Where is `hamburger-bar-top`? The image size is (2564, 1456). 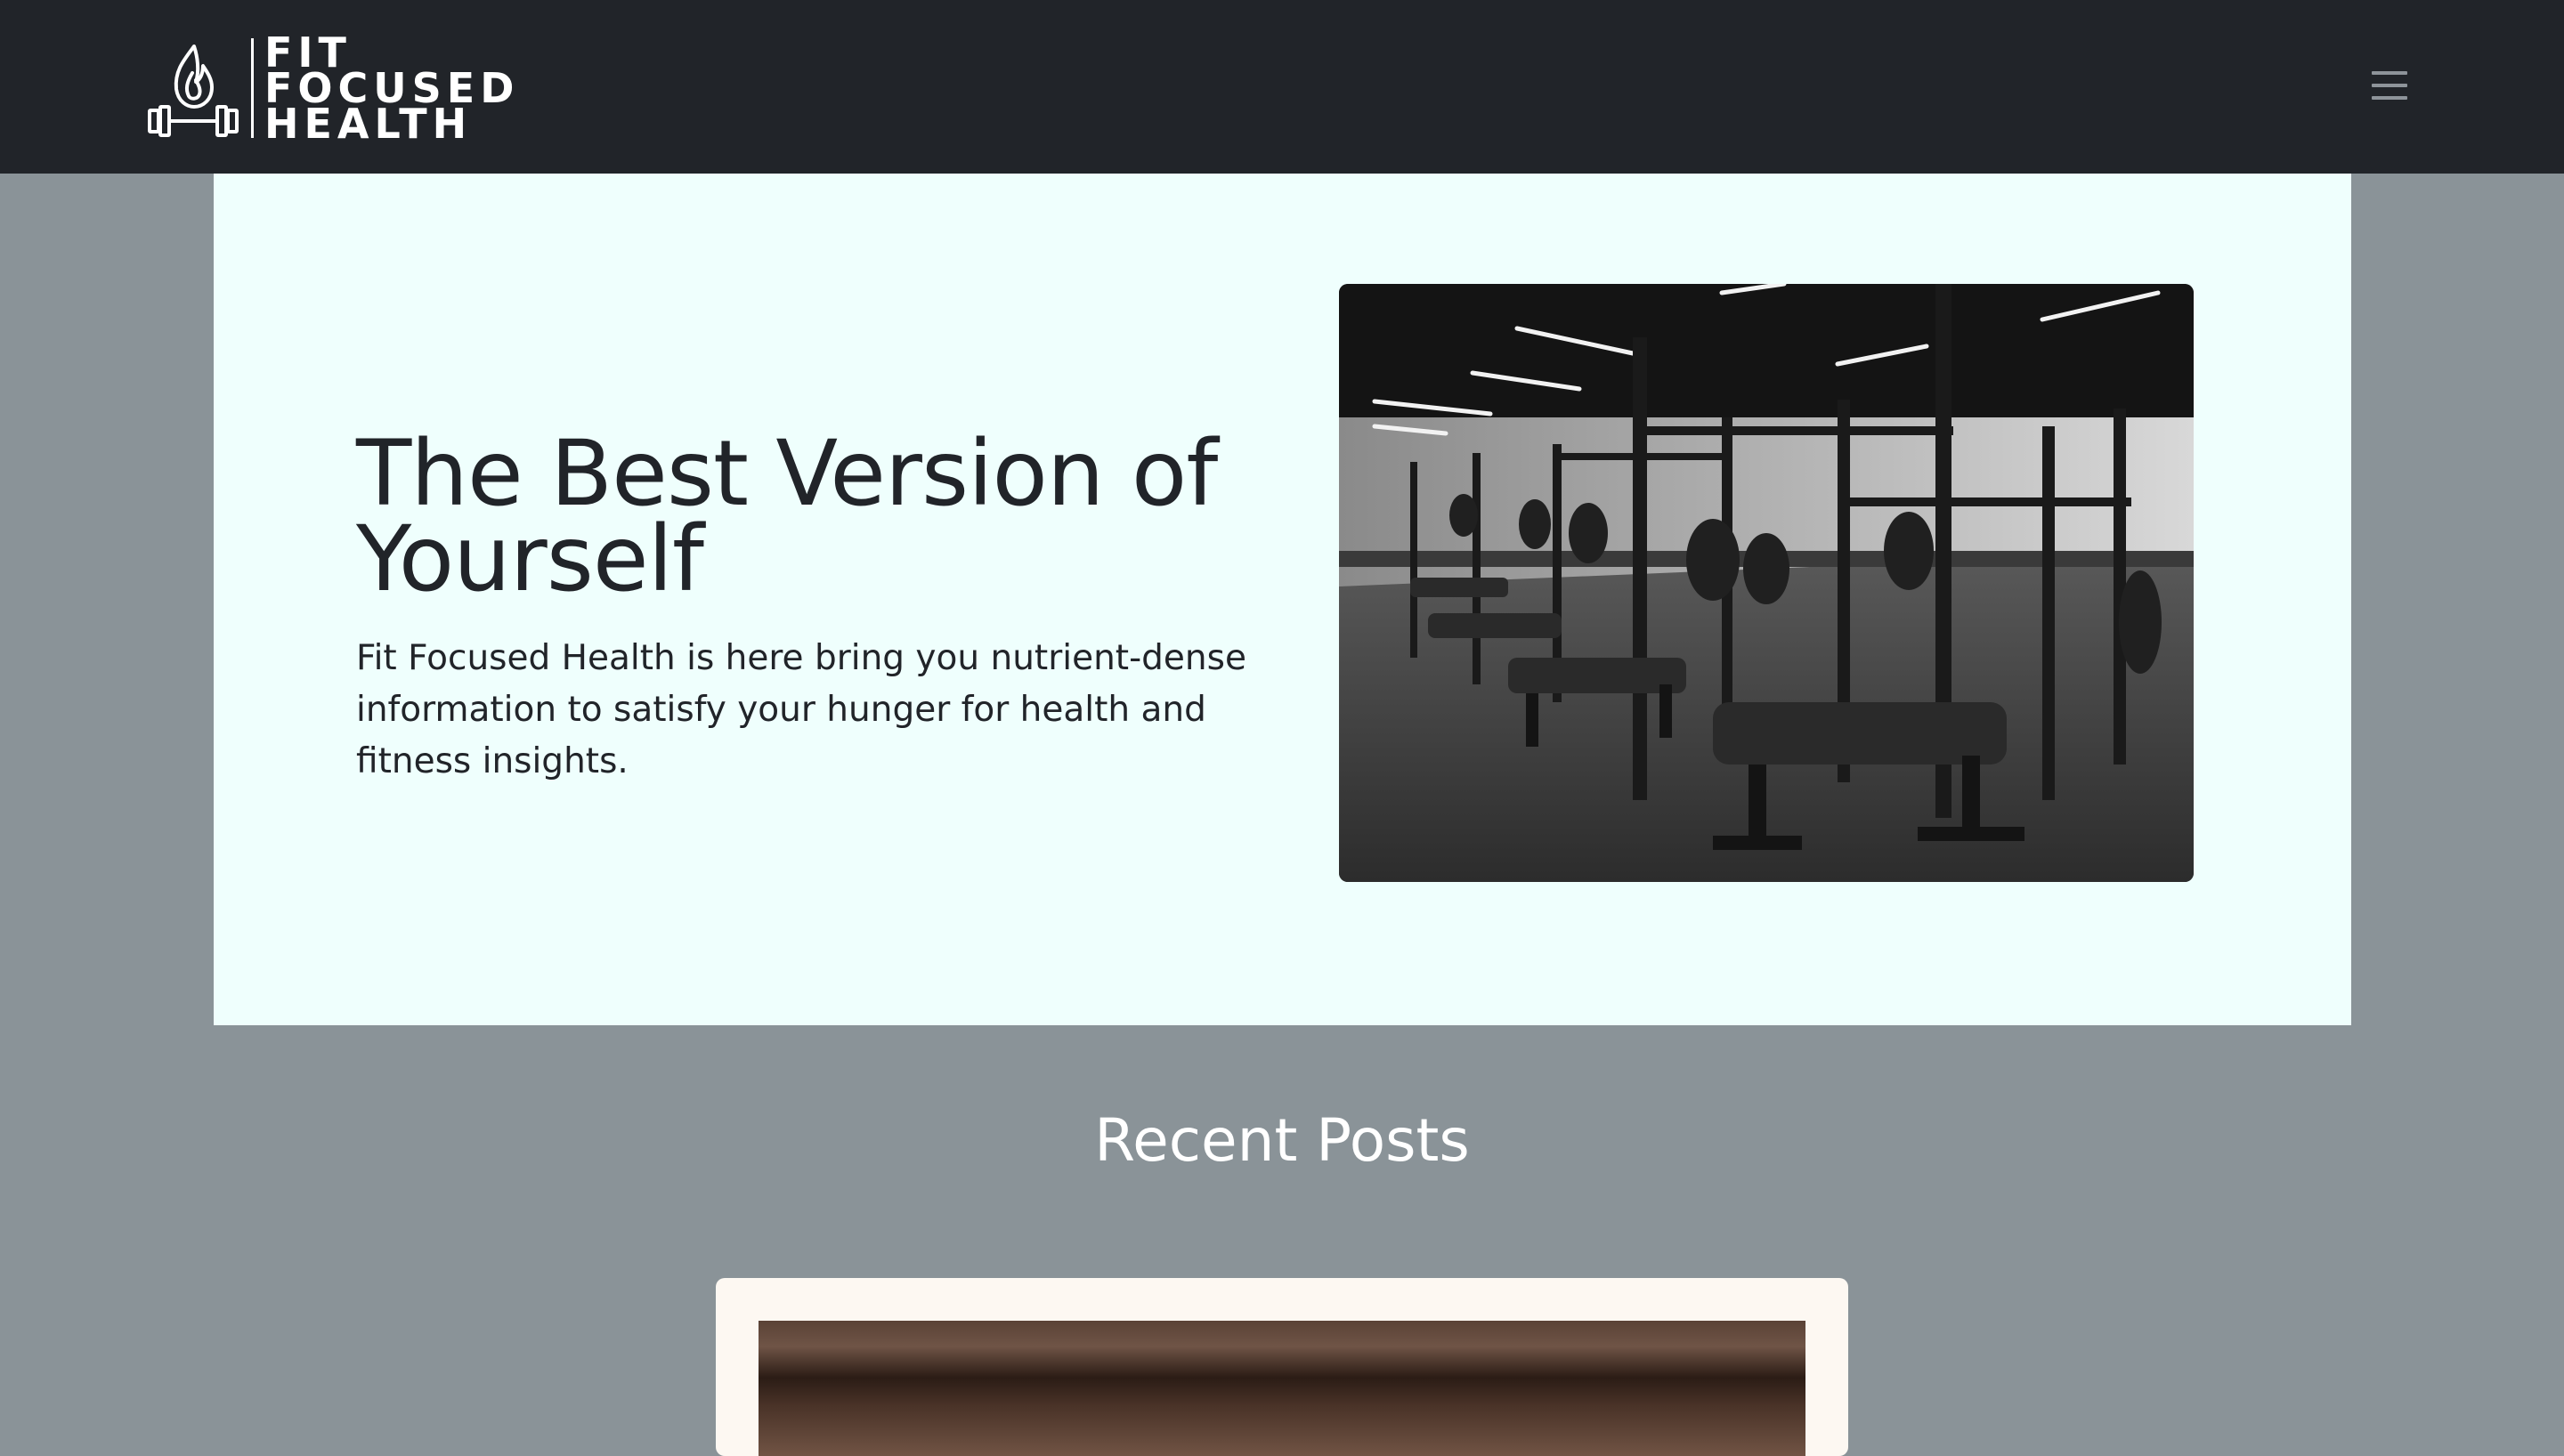
hamburger-bar-top is located at coordinates (2389, 73).